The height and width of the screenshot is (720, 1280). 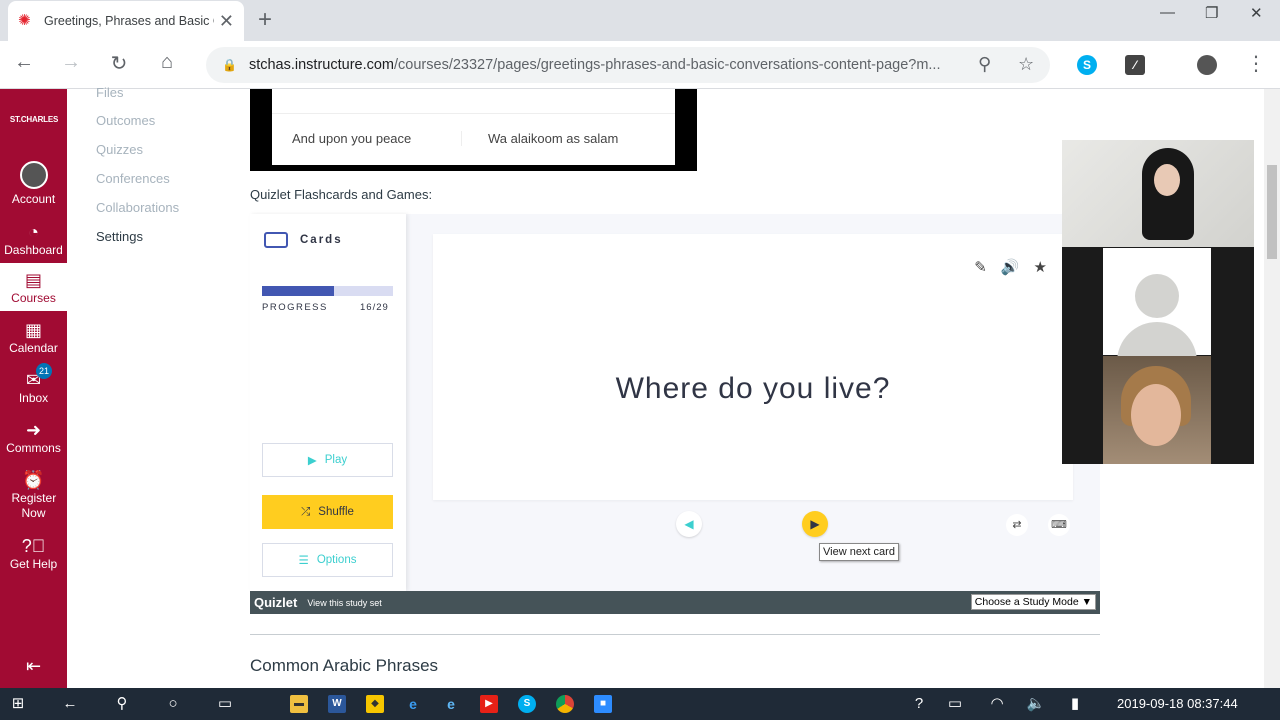 I want to click on course-nav-conferences: Conferences, so click(x=133, y=178).